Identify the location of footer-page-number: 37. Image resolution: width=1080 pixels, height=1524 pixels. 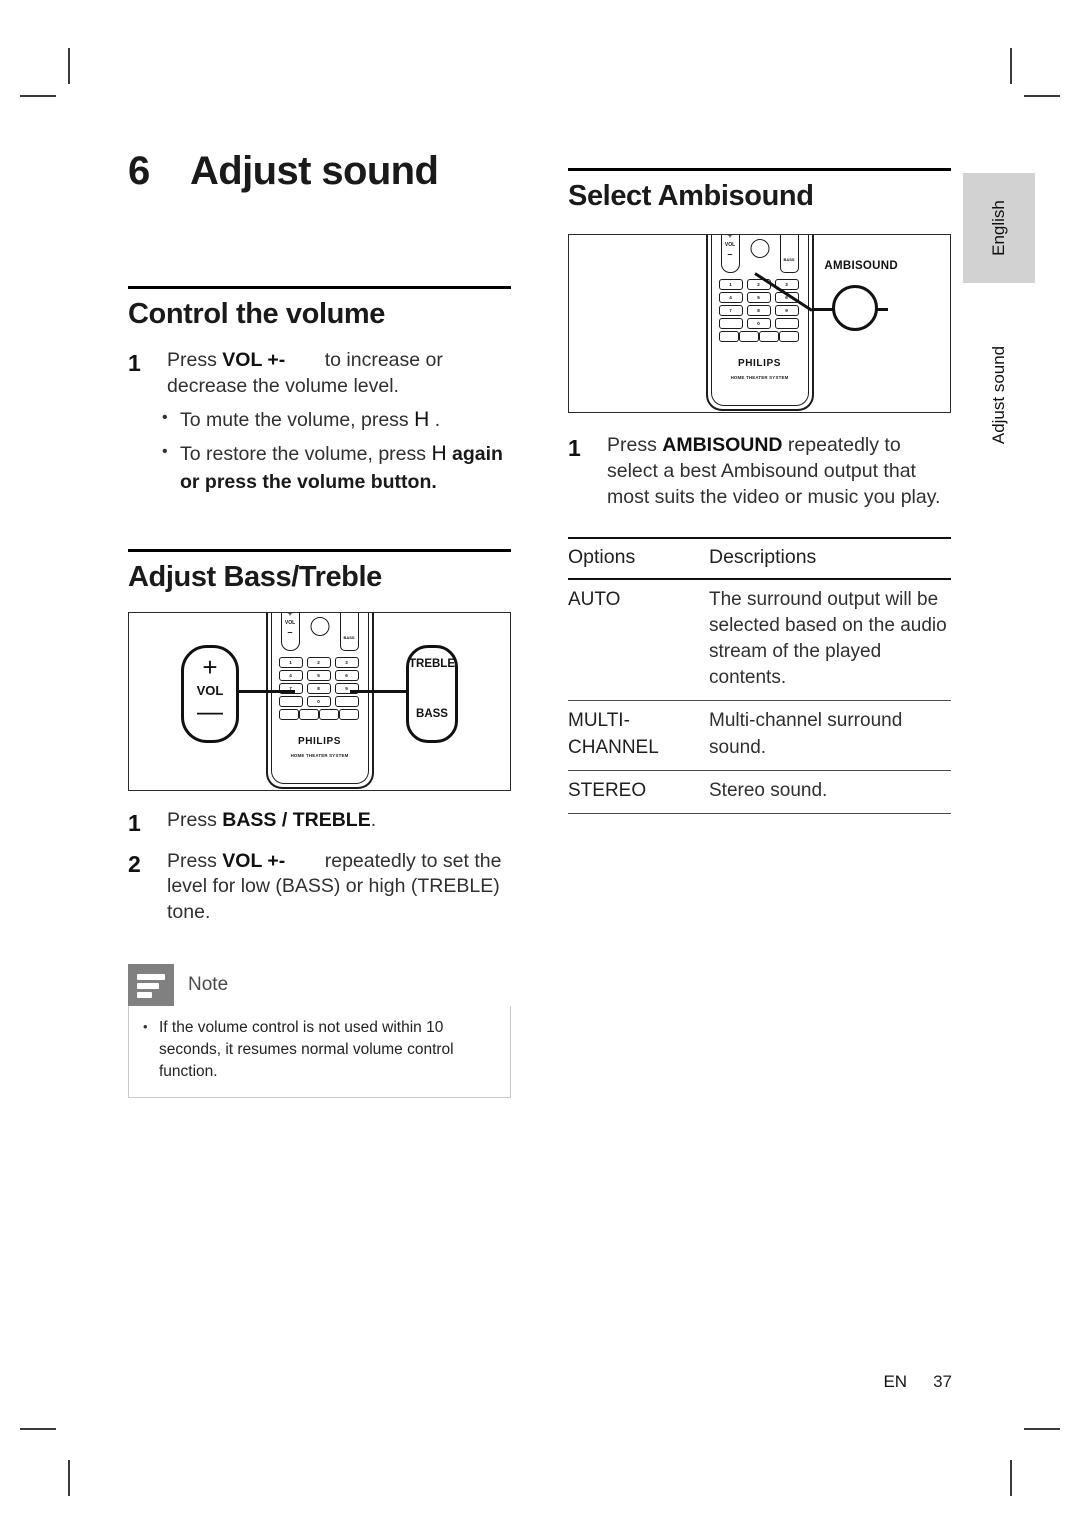
(942, 1381).